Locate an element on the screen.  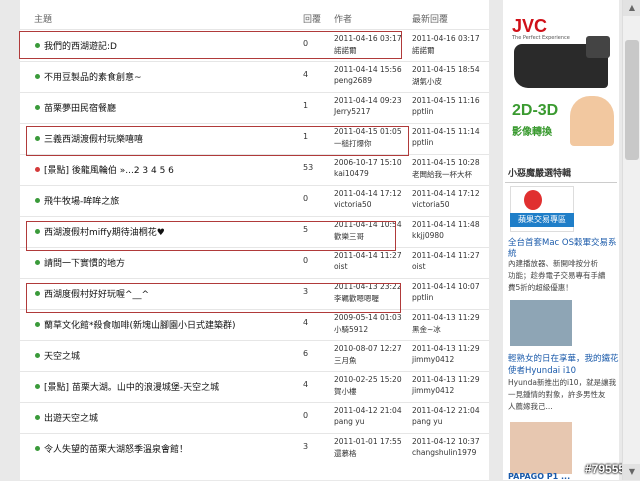
scroll-up-icon: ▲ is located at coordinates (631, 8).